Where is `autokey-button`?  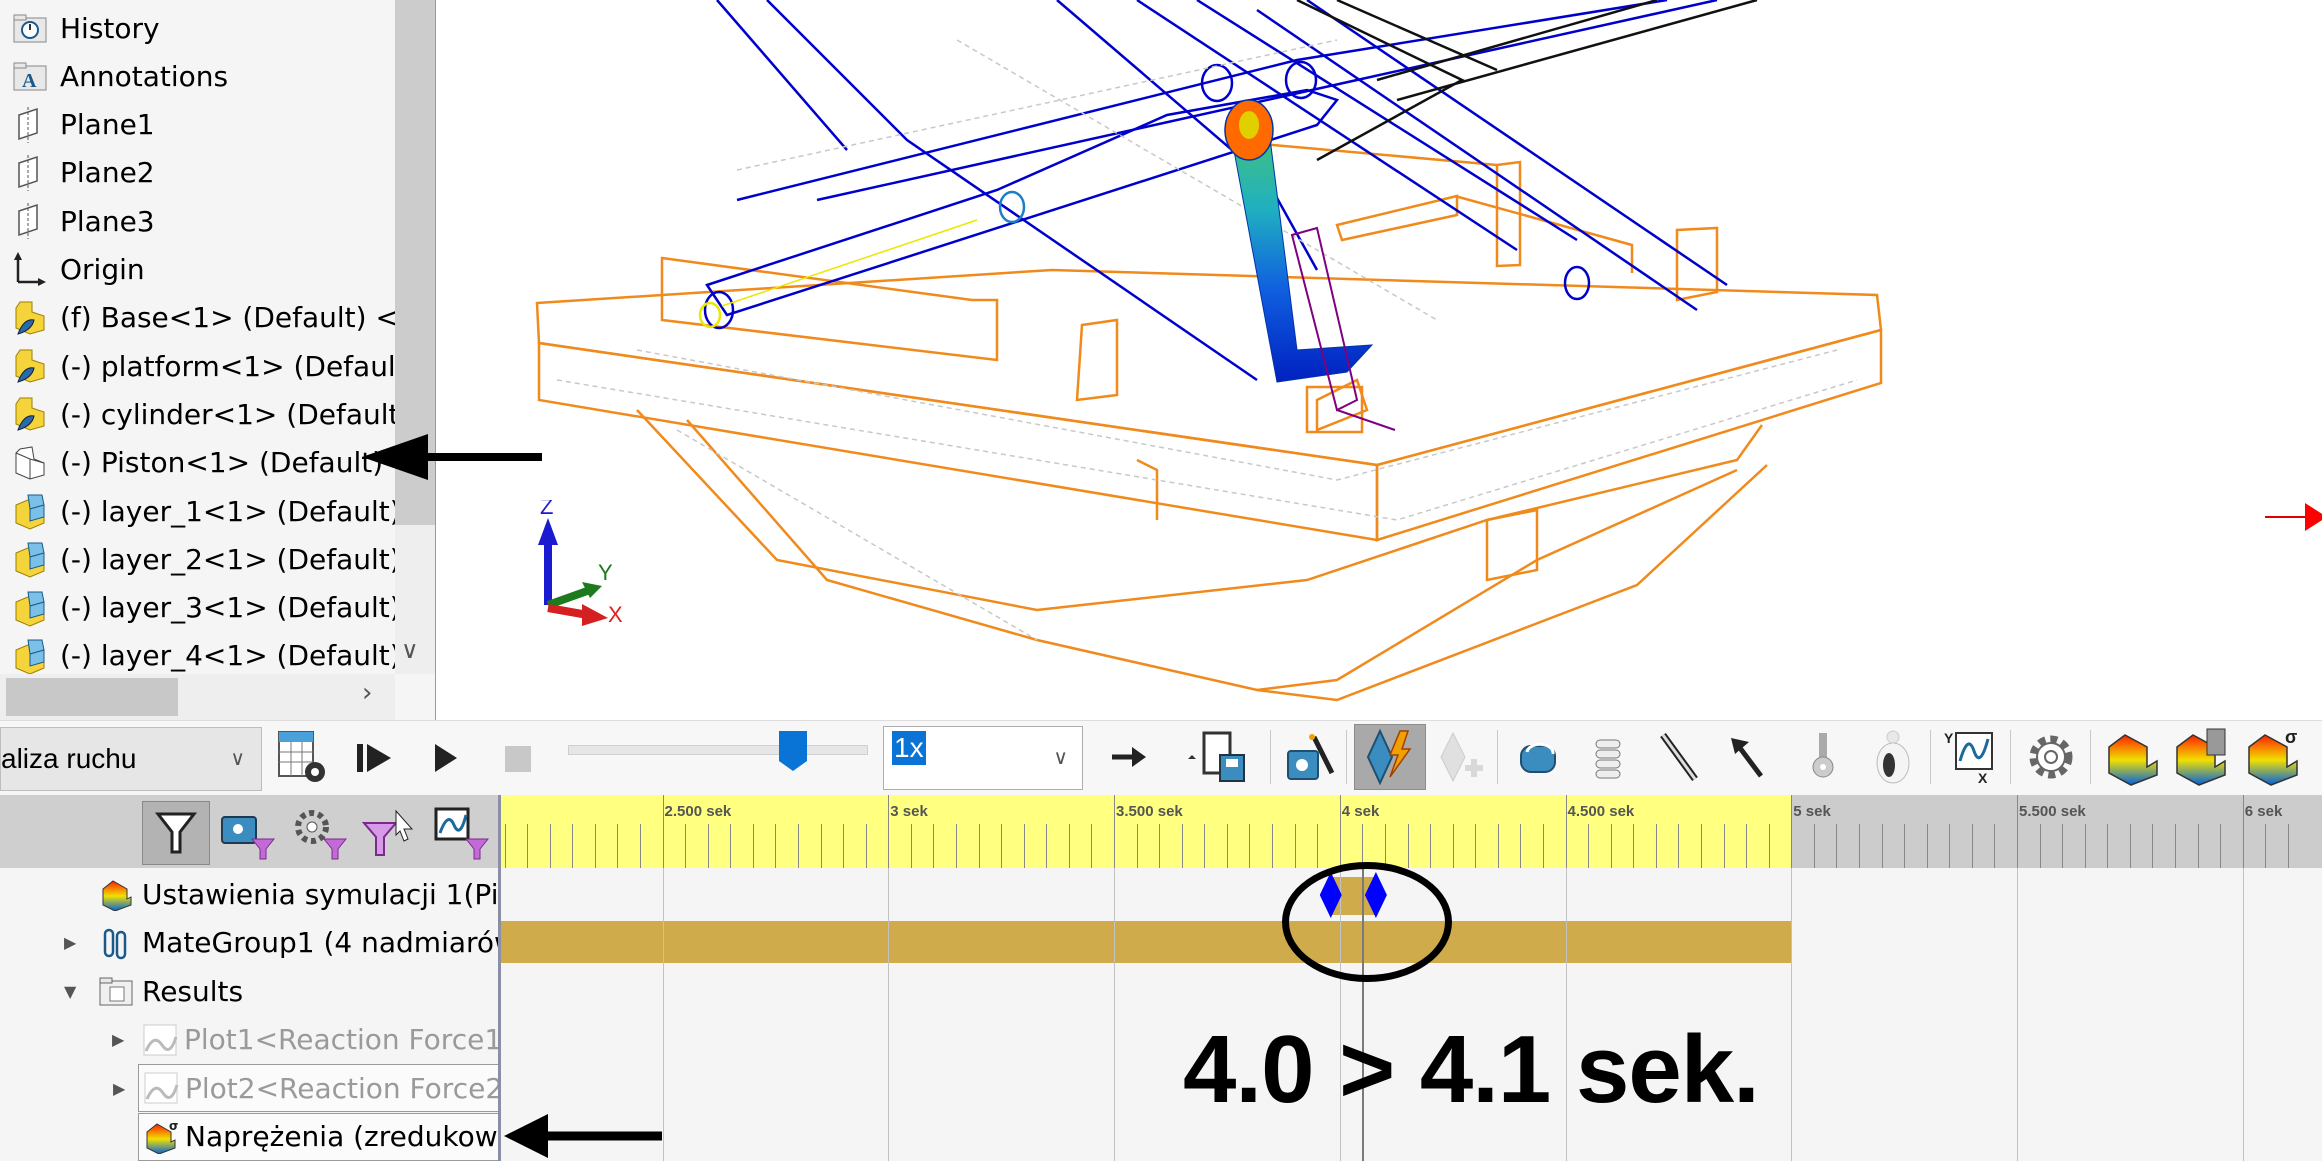
autokey-button is located at coordinates (1390, 757).